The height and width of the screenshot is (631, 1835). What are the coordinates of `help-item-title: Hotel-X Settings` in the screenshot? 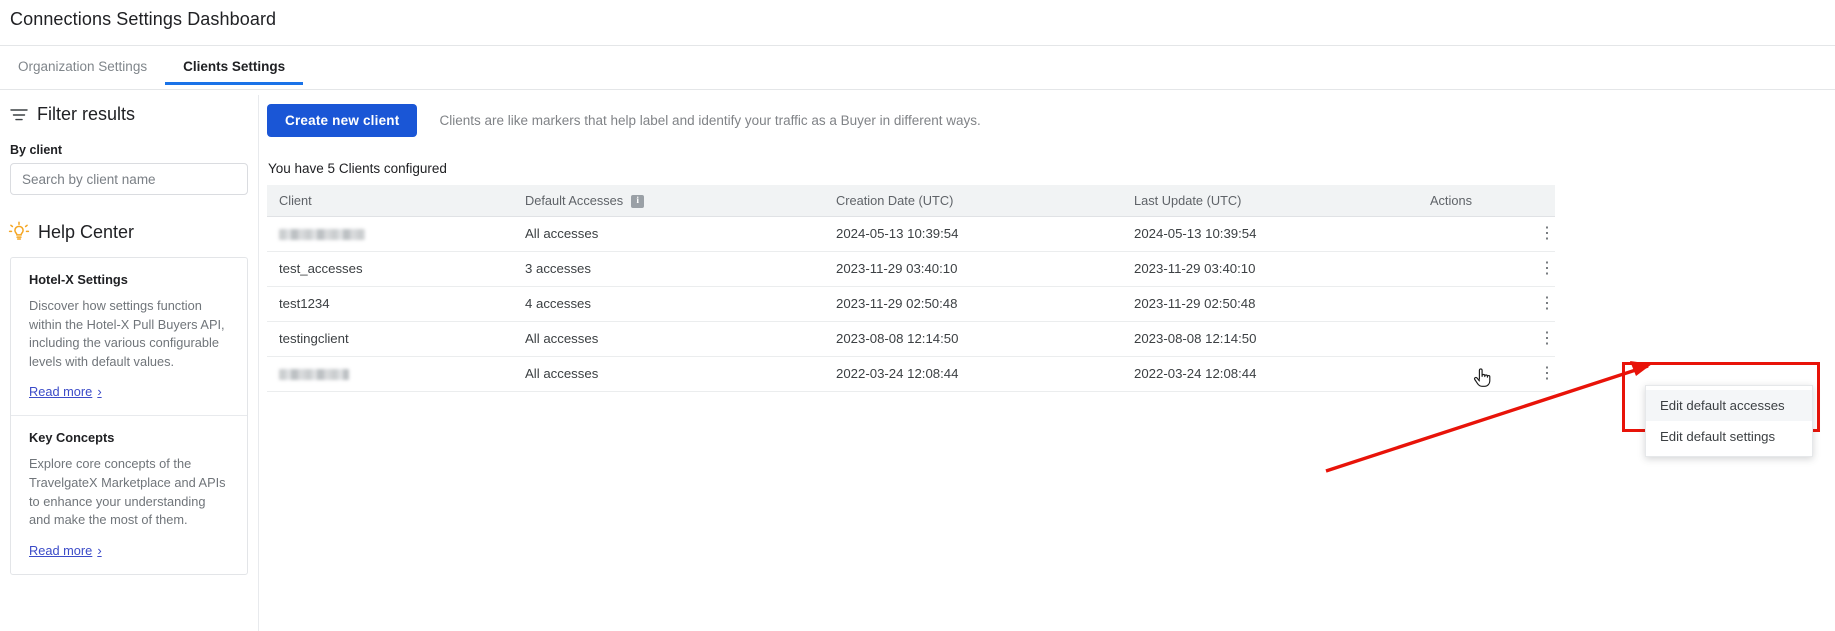 It's located at (78, 279).